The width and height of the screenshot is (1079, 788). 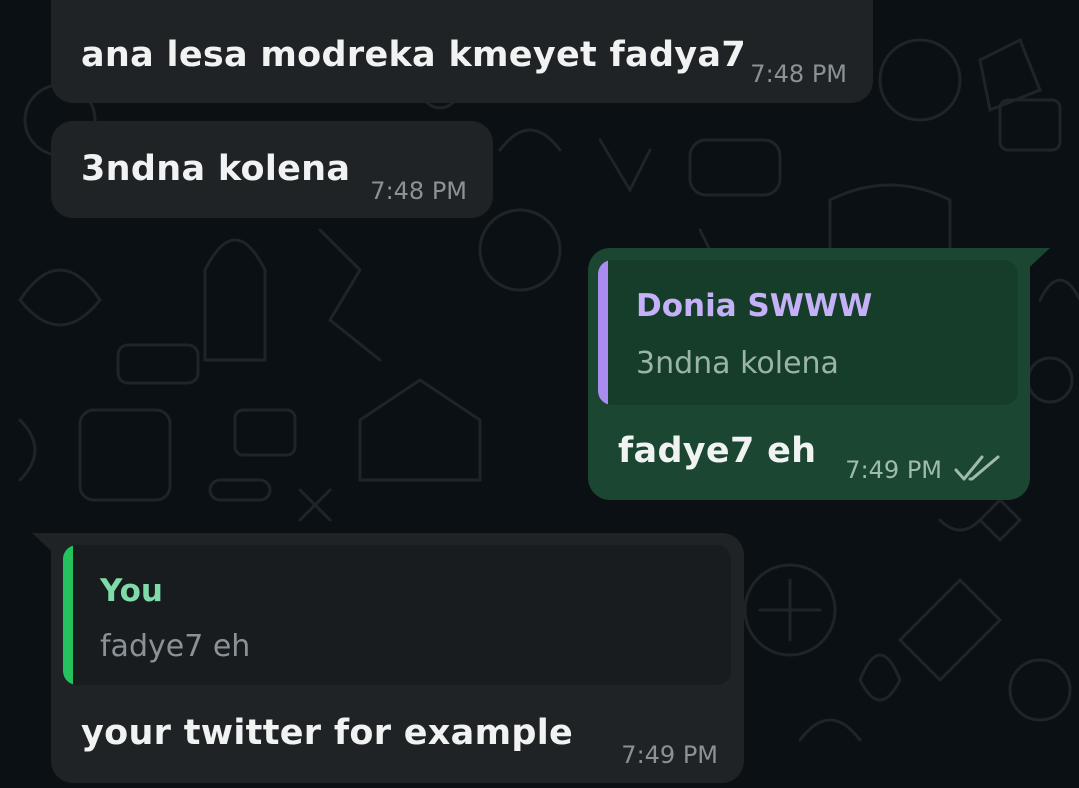 I want to click on quoted-message: Donia SWWW 3ndna kolena, so click(x=808, y=332).